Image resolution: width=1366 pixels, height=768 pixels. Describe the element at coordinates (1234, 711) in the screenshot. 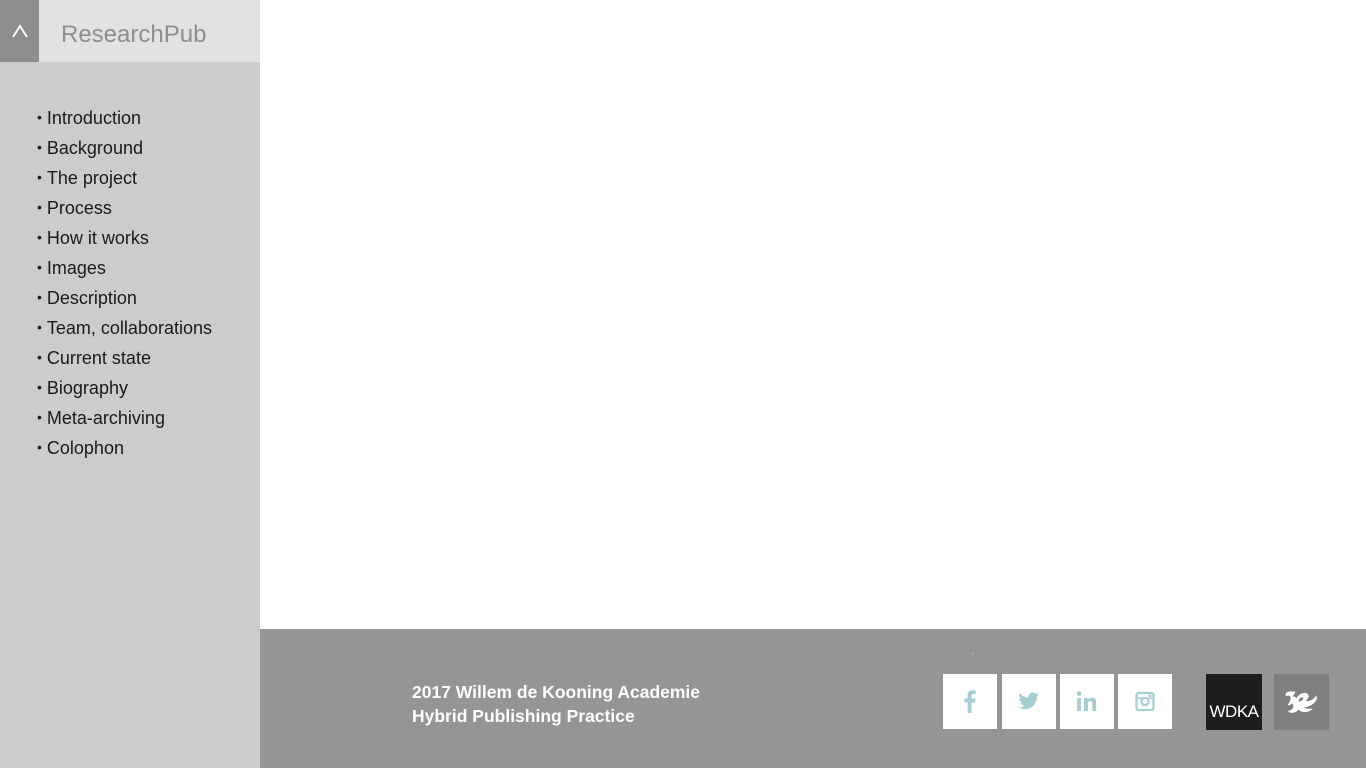

I see `wdka-logo-text: WDKA` at that location.